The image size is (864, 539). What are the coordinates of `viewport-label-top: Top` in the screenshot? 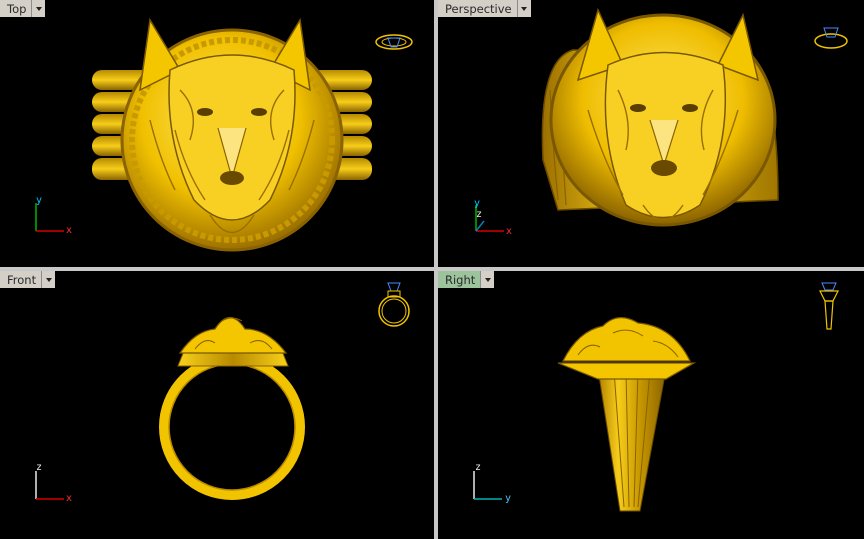 It's located at (16, 8).